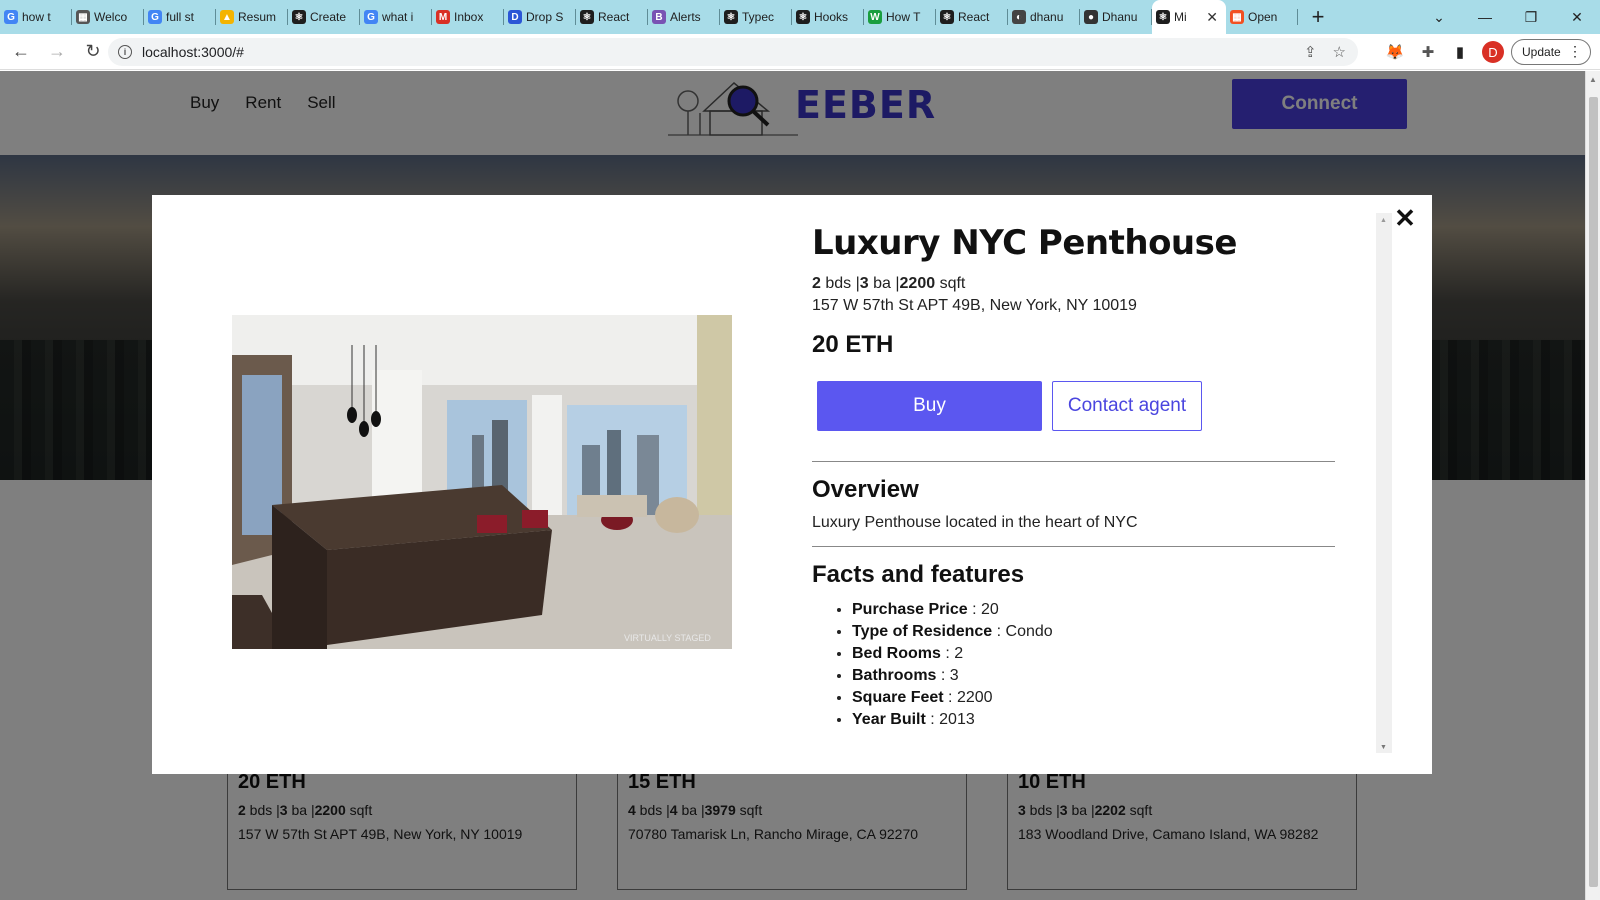 This screenshot has width=1600, height=900. I want to click on tab-title: Inbox, so click(469, 17).